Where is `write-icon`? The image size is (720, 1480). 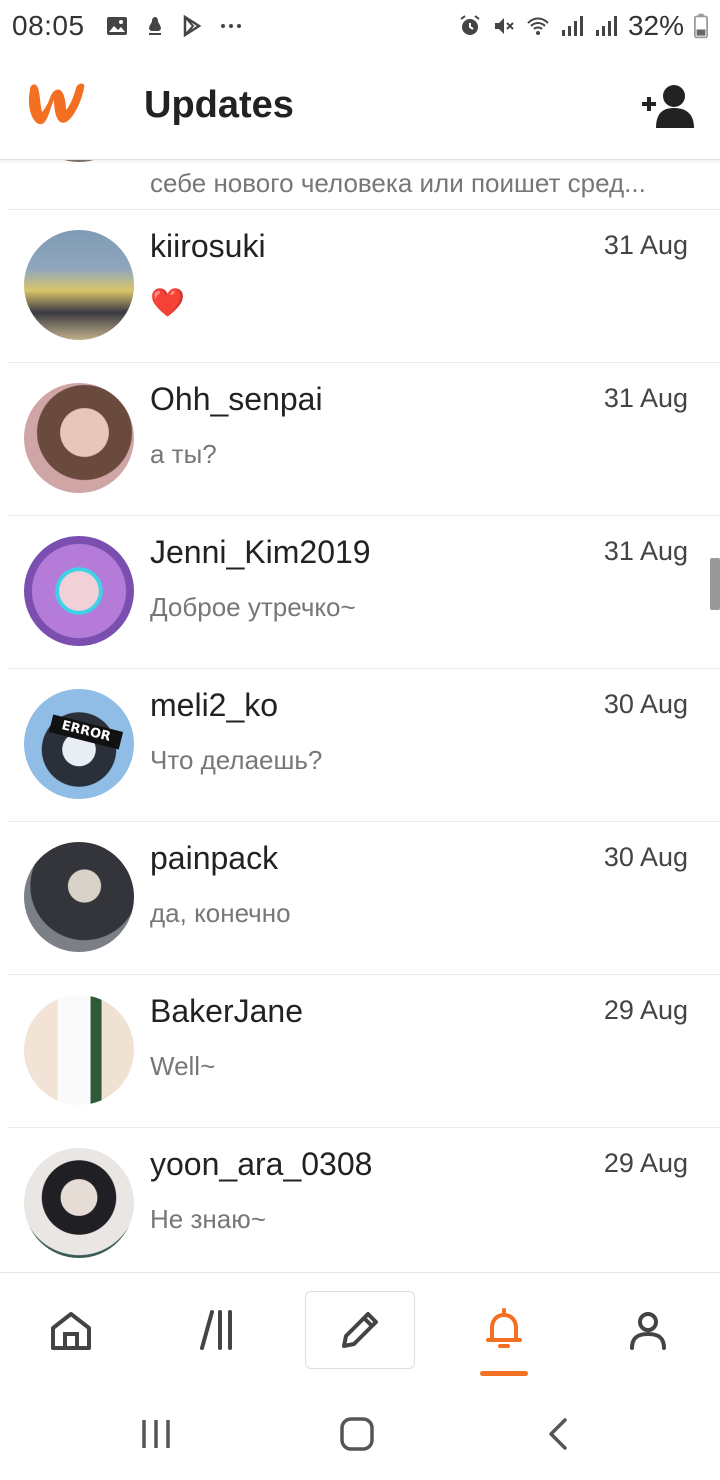 write-icon is located at coordinates (360, 1330).